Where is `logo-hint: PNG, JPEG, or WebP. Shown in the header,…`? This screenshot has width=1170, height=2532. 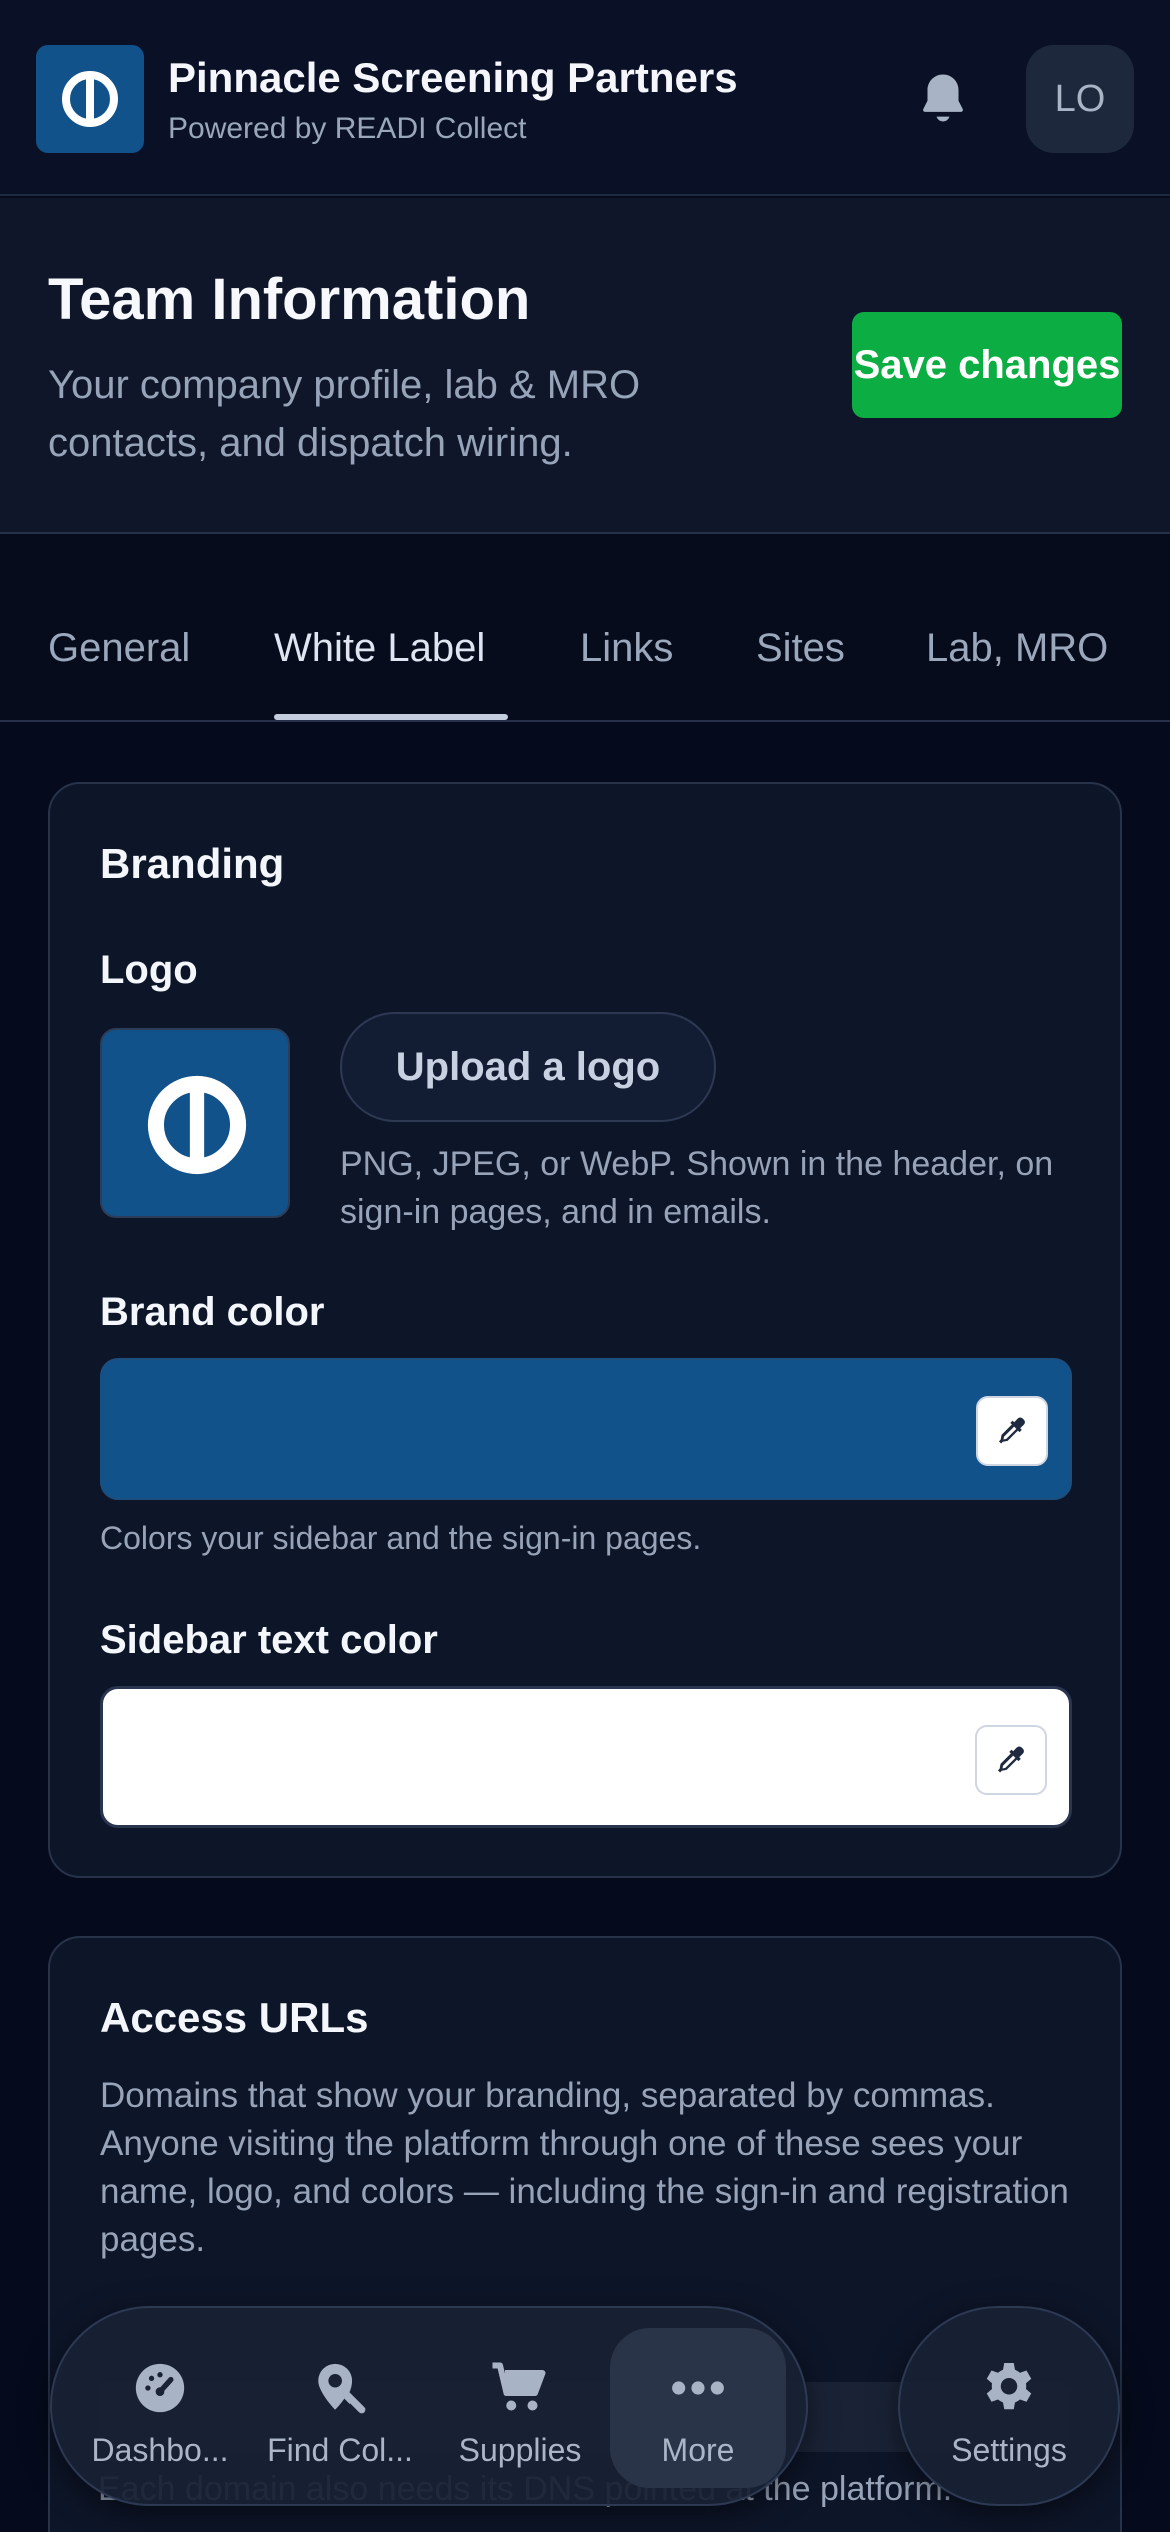
logo-hint: PNG, JPEG, or WebP. Shown in the header,… is located at coordinates (697, 1188).